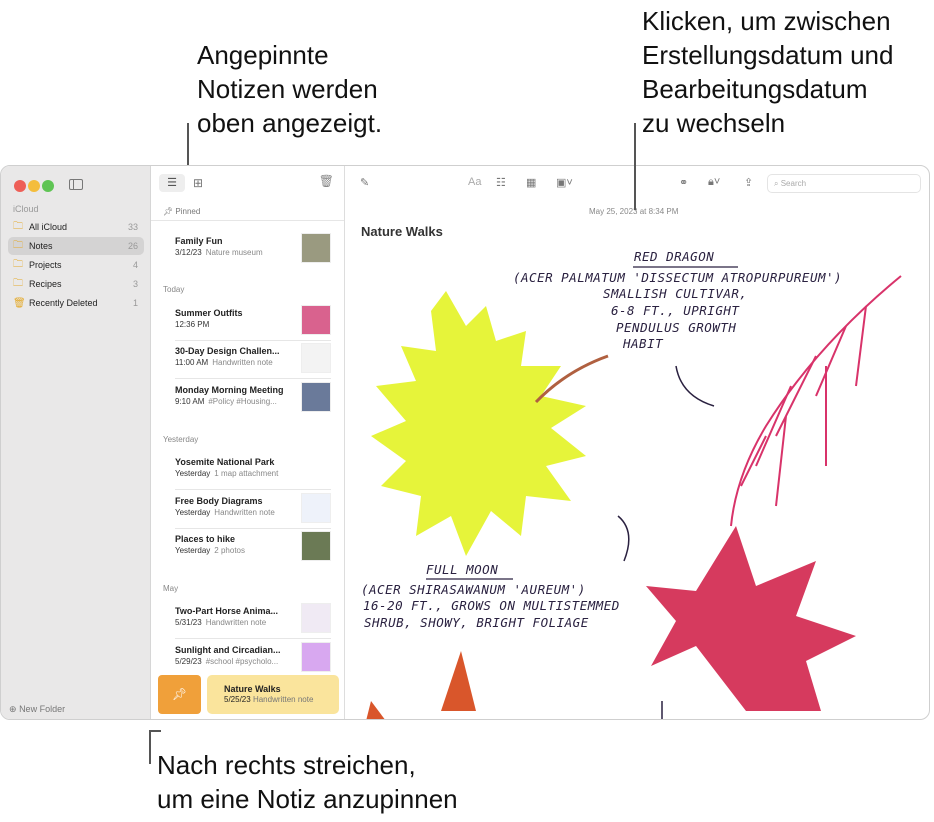 The width and height of the screenshot is (934, 822). What do you see at coordinates (287, 89) in the screenshot?
I see `callout-line: Notizen werden` at bounding box center [287, 89].